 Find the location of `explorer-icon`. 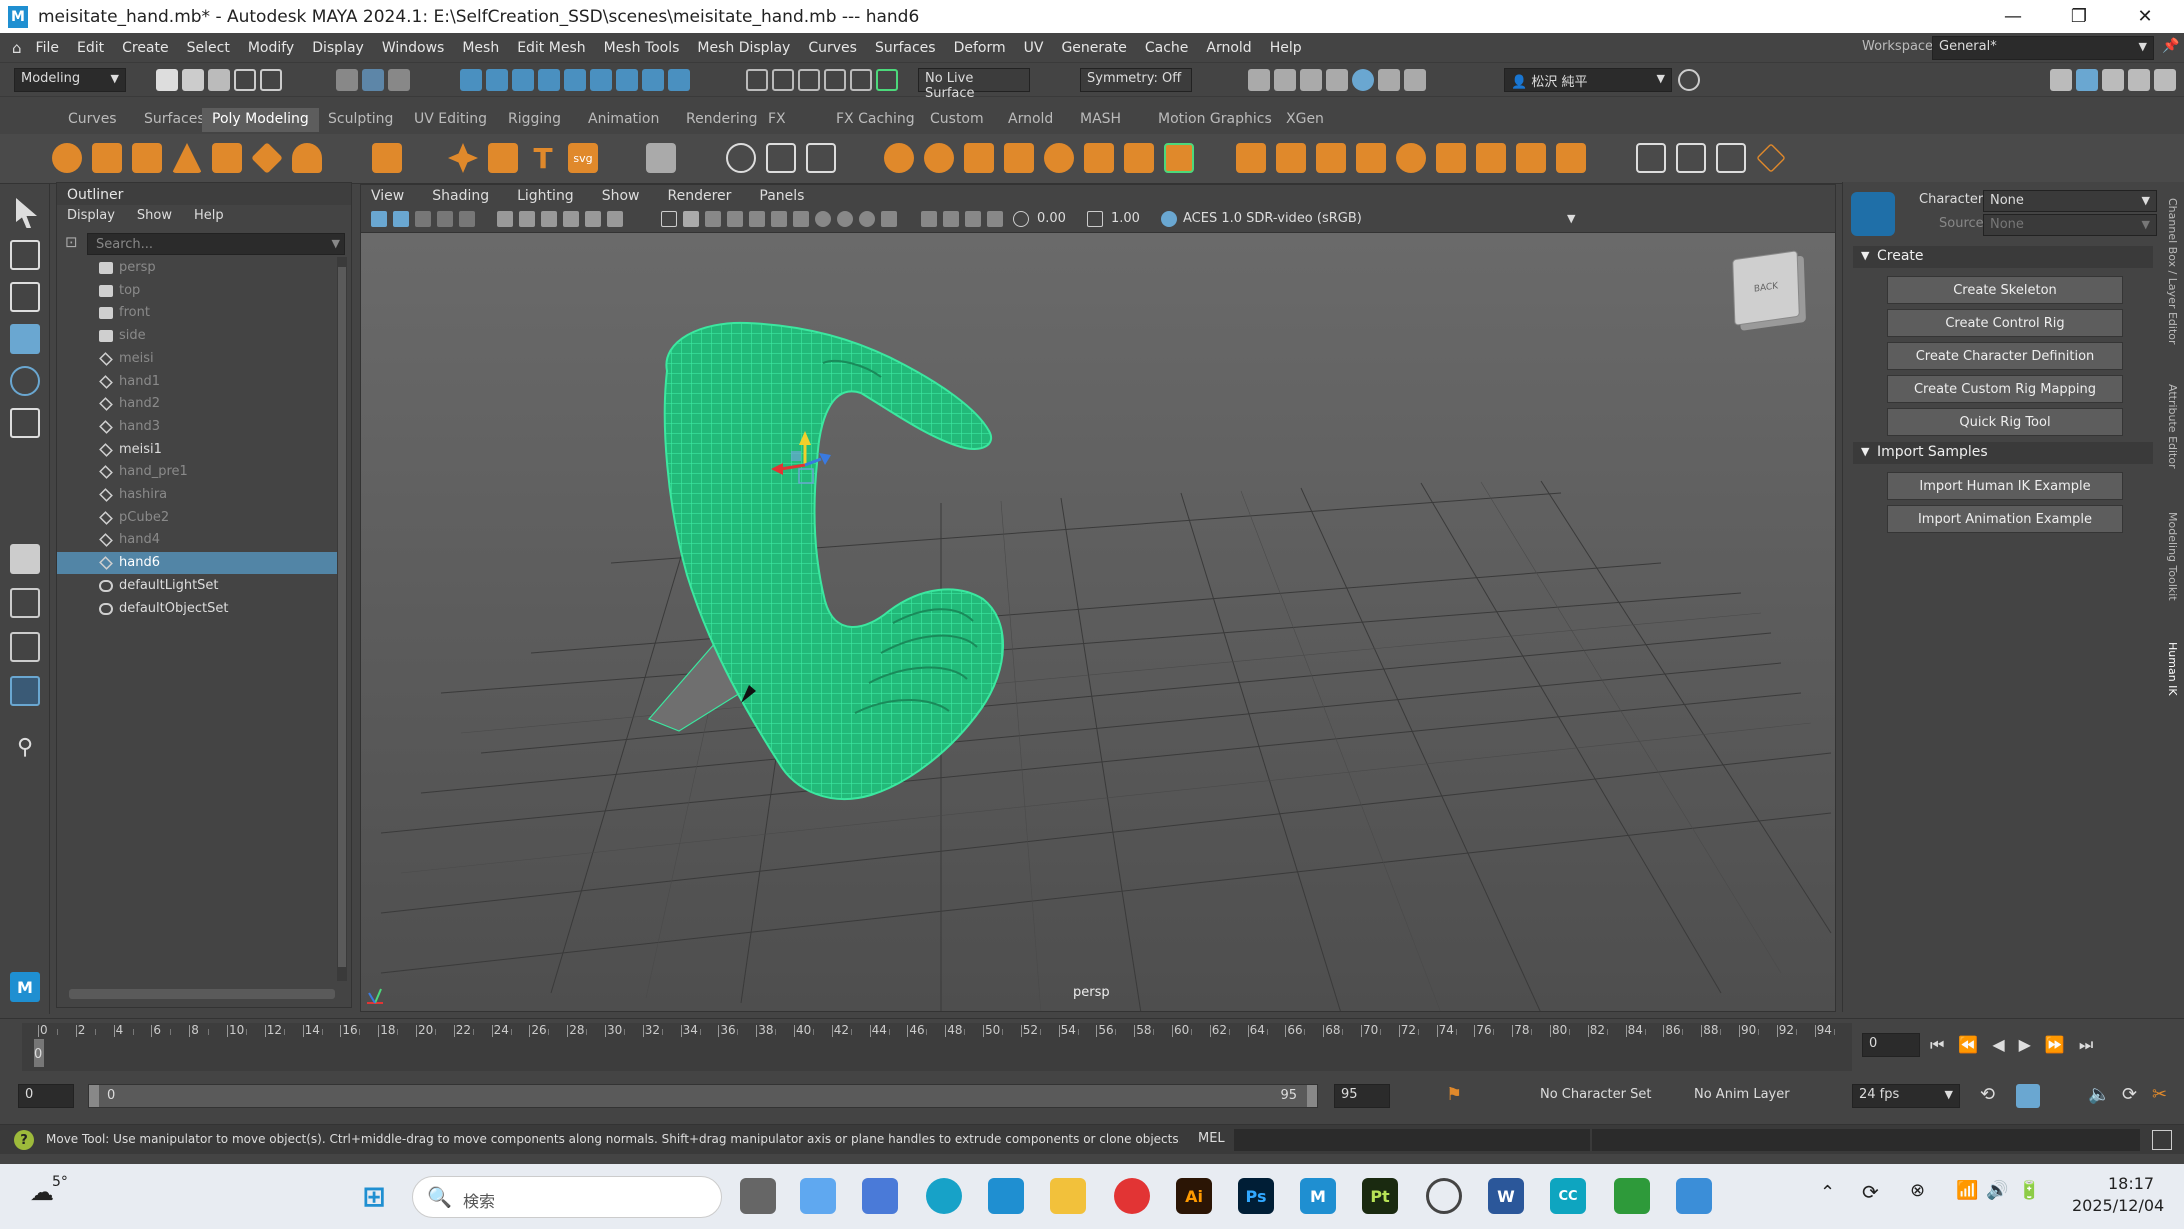

explorer-icon is located at coordinates (1068, 1196).